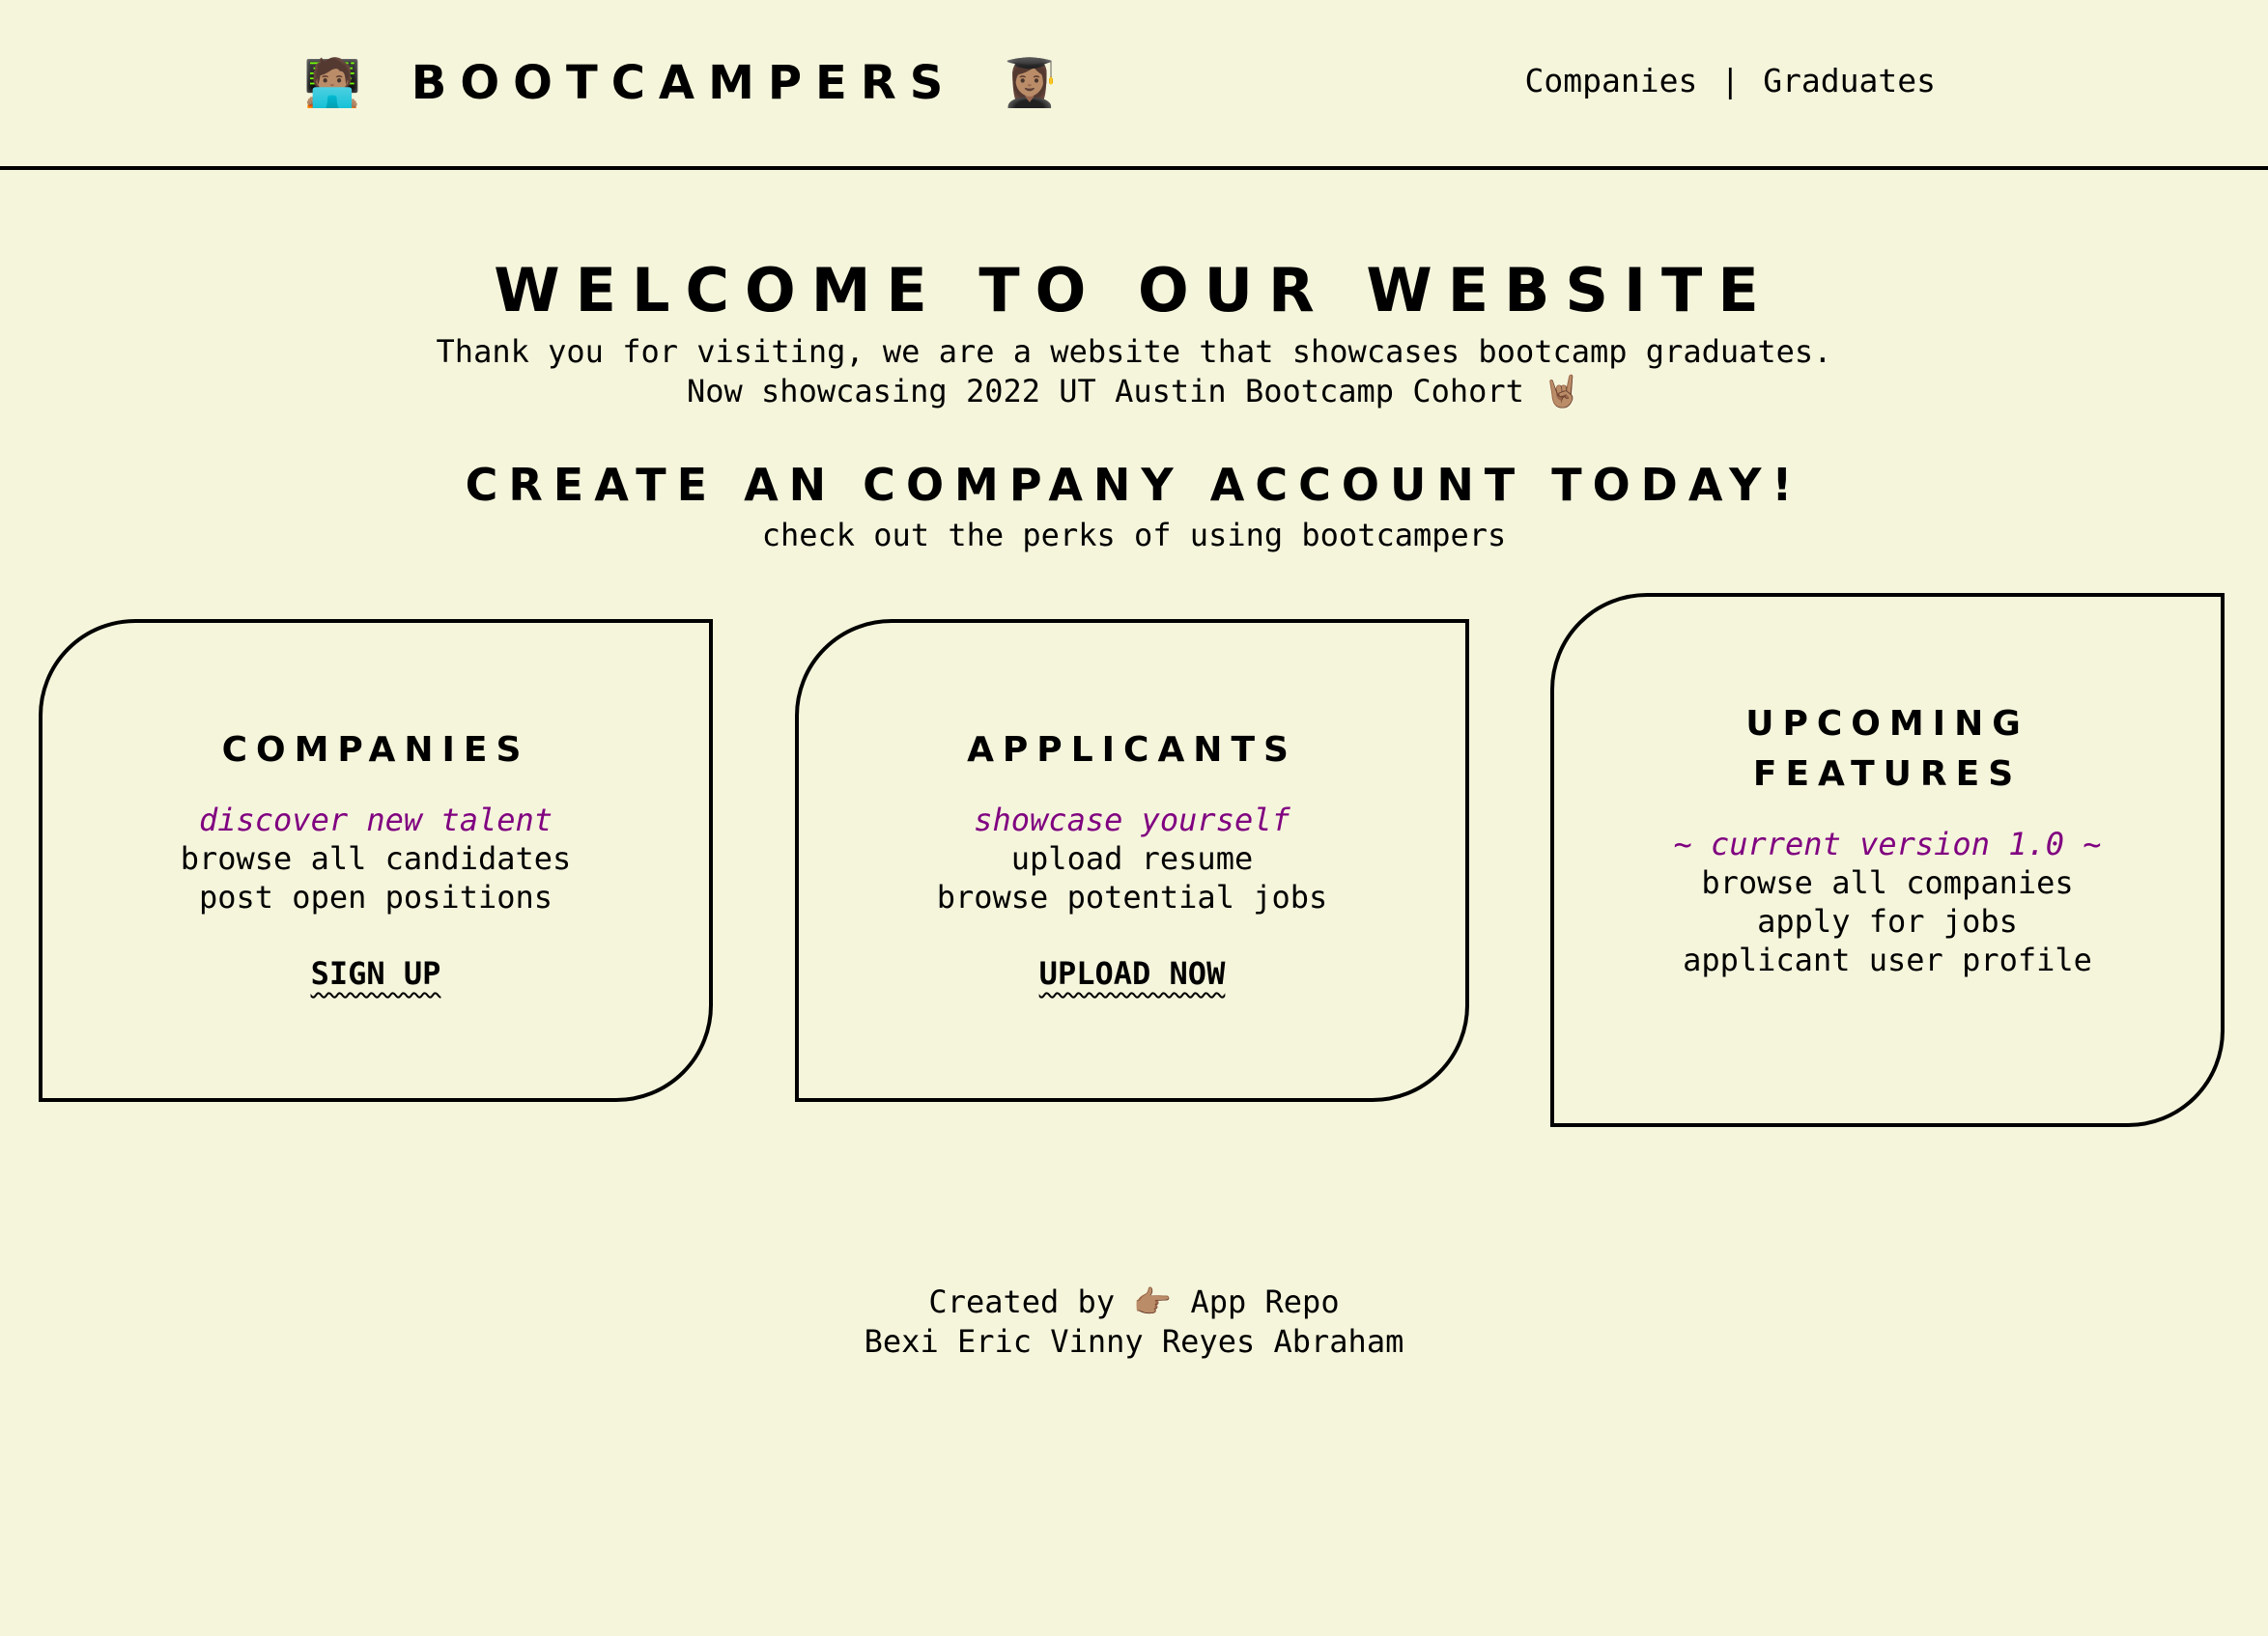  What do you see at coordinates (1132, 897) in the screenshot?
I see `applicants-feature: browse potential jobs` at bounding box center [1132, 897].